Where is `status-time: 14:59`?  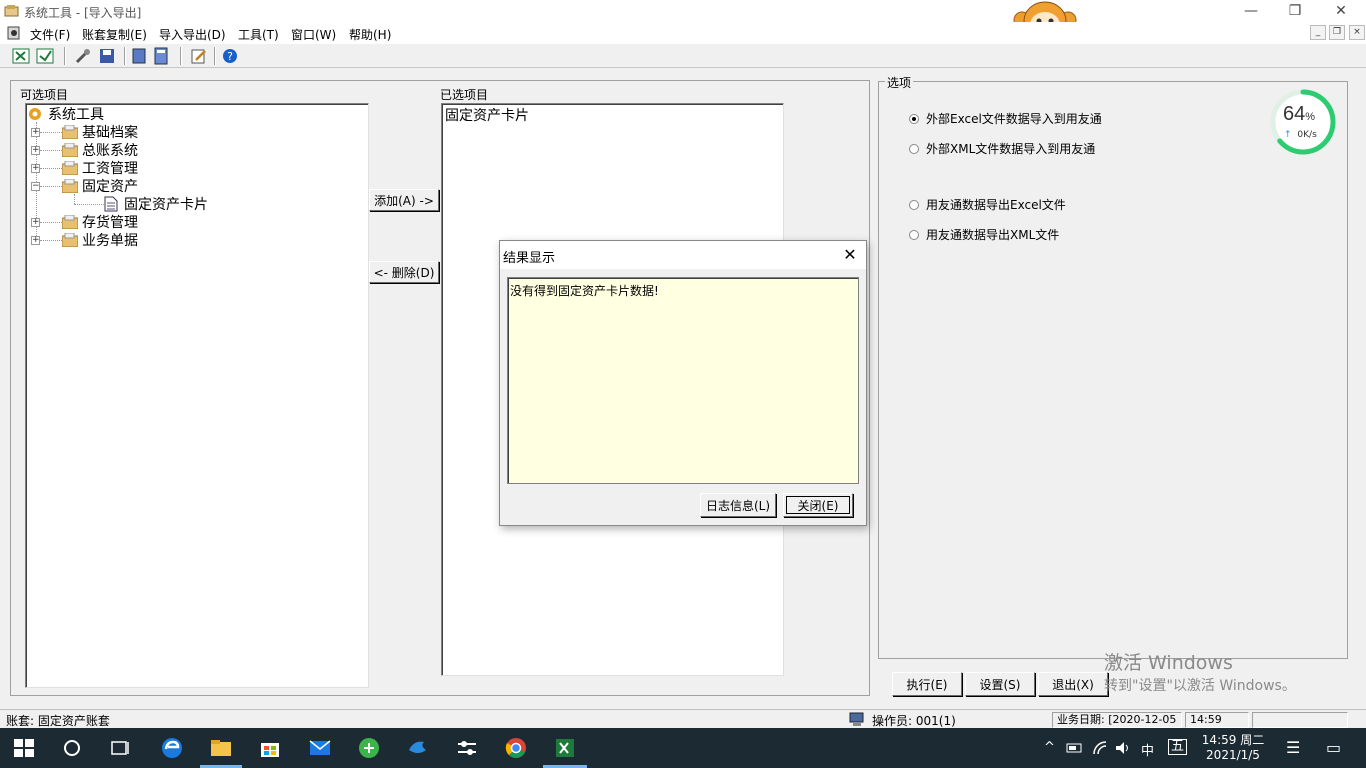 status-time: 14:59 is located at coordinates (1217, 720).